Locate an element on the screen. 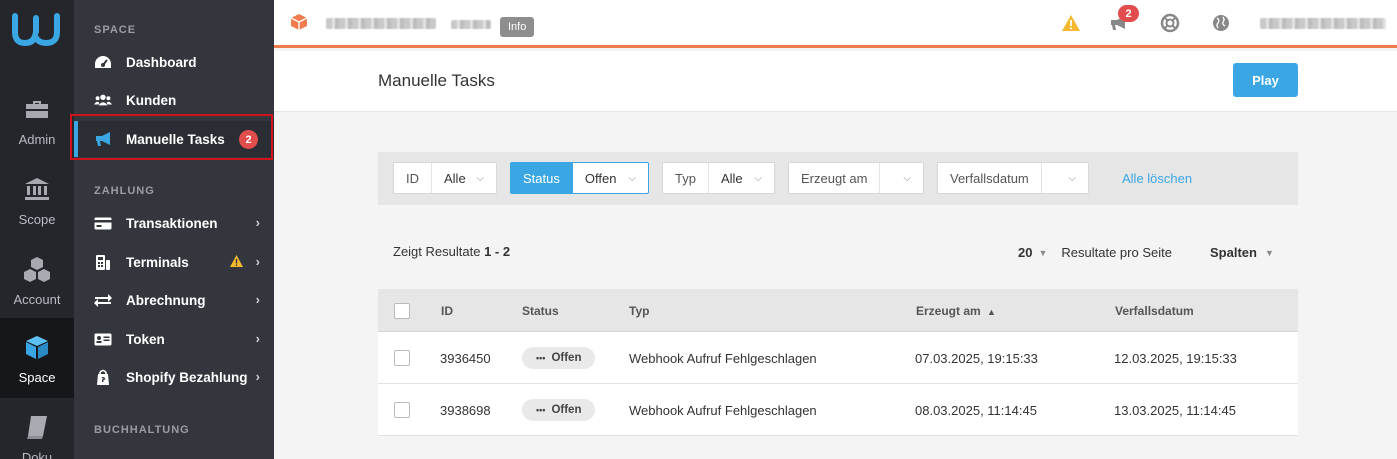 This screenshot has height=459, width=1397. nav-label: Abrechnung is located at coordinates (166, 300).